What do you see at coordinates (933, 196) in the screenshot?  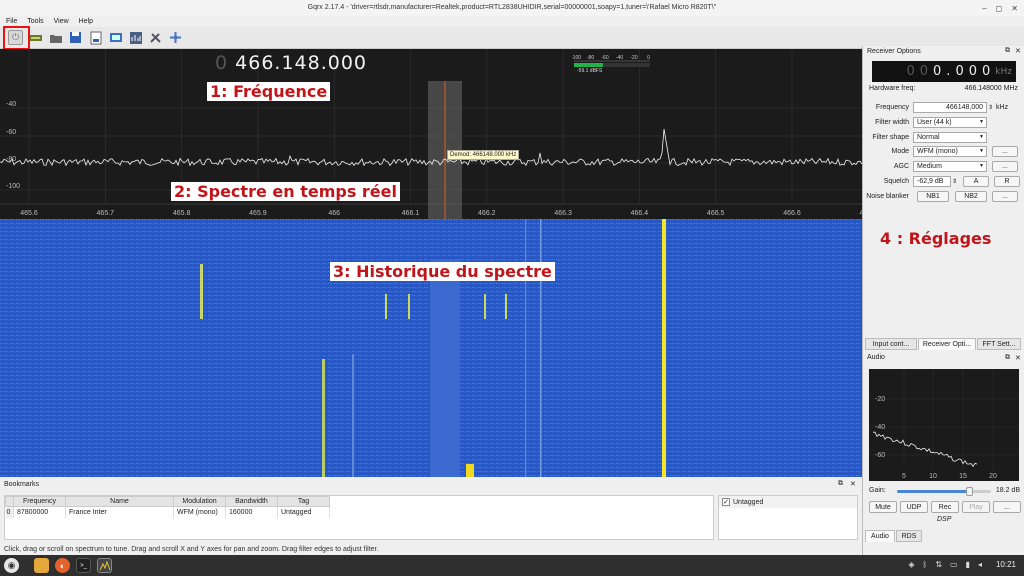 I see `nb1-button: NB1` at bounding box center [933, 196].